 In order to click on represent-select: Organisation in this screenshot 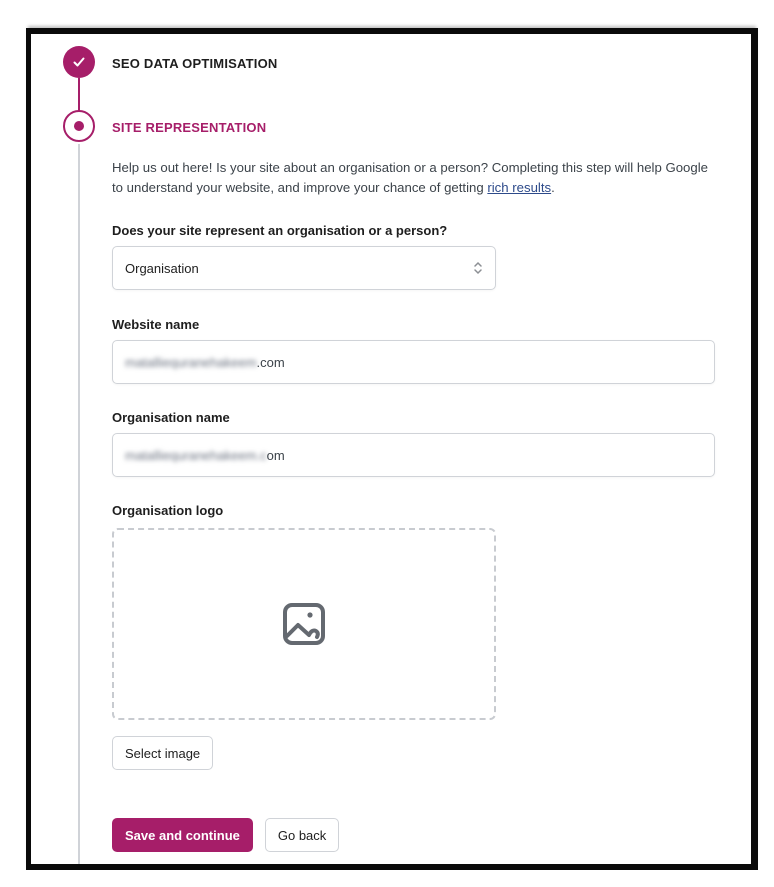, I will do `click(304, 268)`.